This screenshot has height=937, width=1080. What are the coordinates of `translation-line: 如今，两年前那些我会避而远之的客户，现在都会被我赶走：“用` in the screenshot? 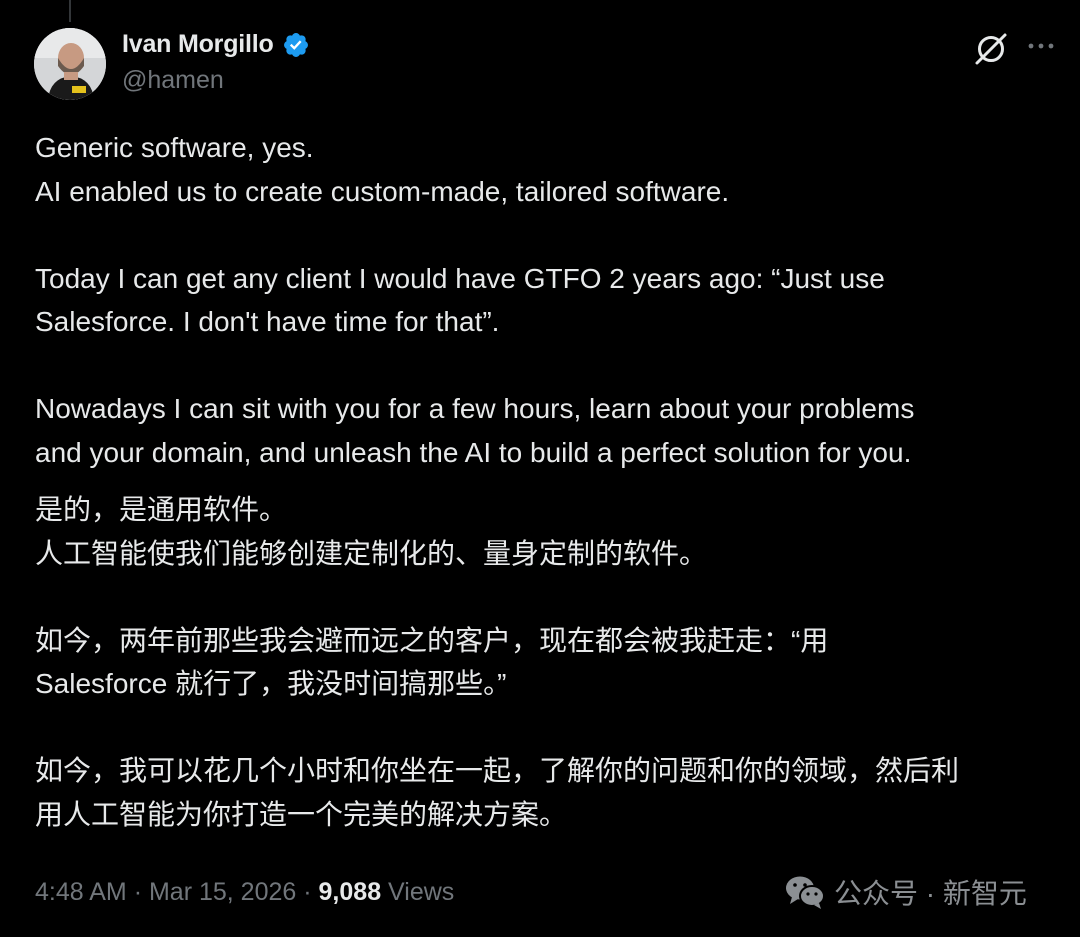 It's located at (432, 640).